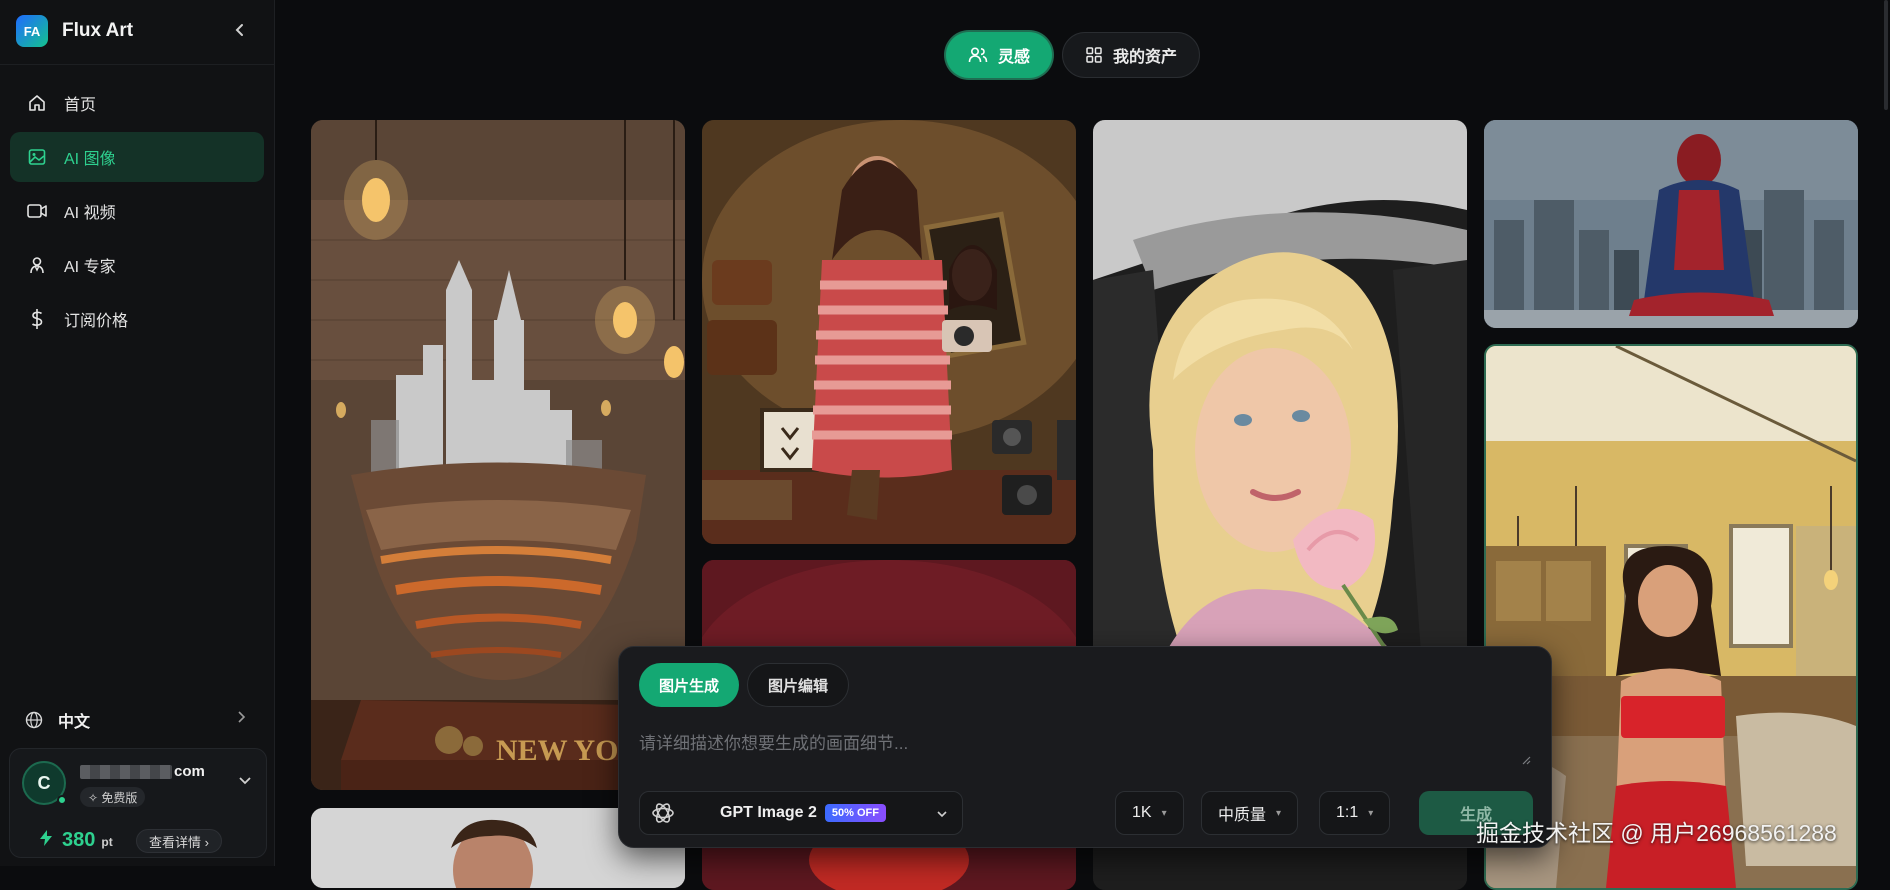 This screenshot has height=890, width=1890. I want to click on online-status-dot, so click(62, 800).